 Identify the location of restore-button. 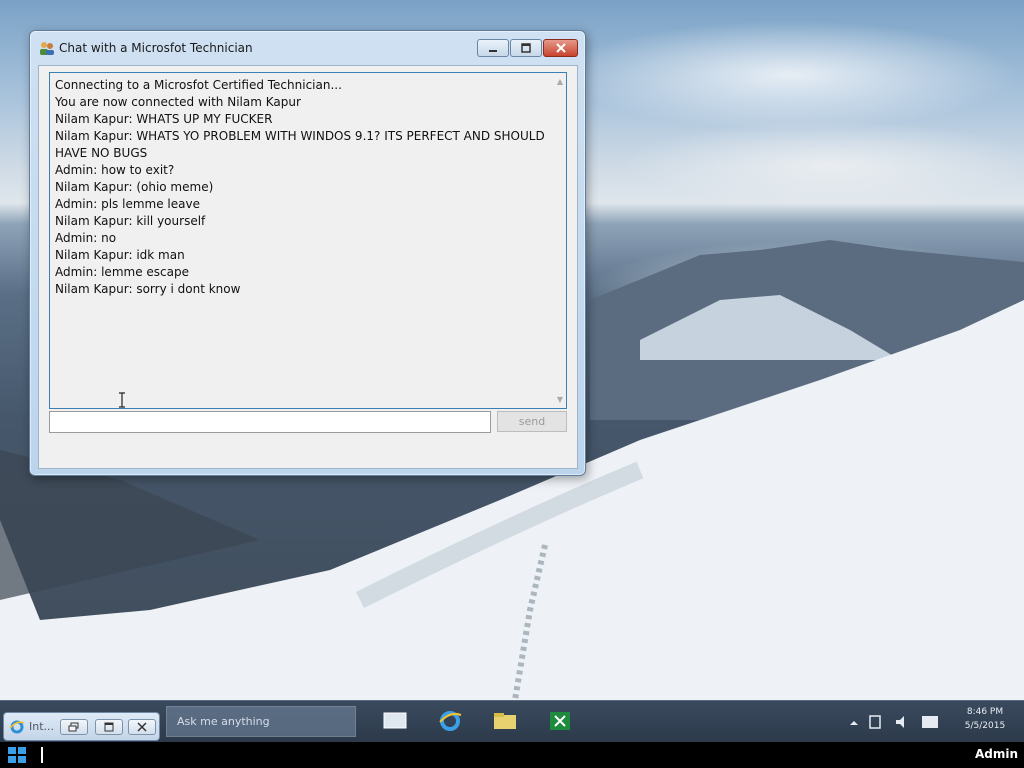
(74, 727).